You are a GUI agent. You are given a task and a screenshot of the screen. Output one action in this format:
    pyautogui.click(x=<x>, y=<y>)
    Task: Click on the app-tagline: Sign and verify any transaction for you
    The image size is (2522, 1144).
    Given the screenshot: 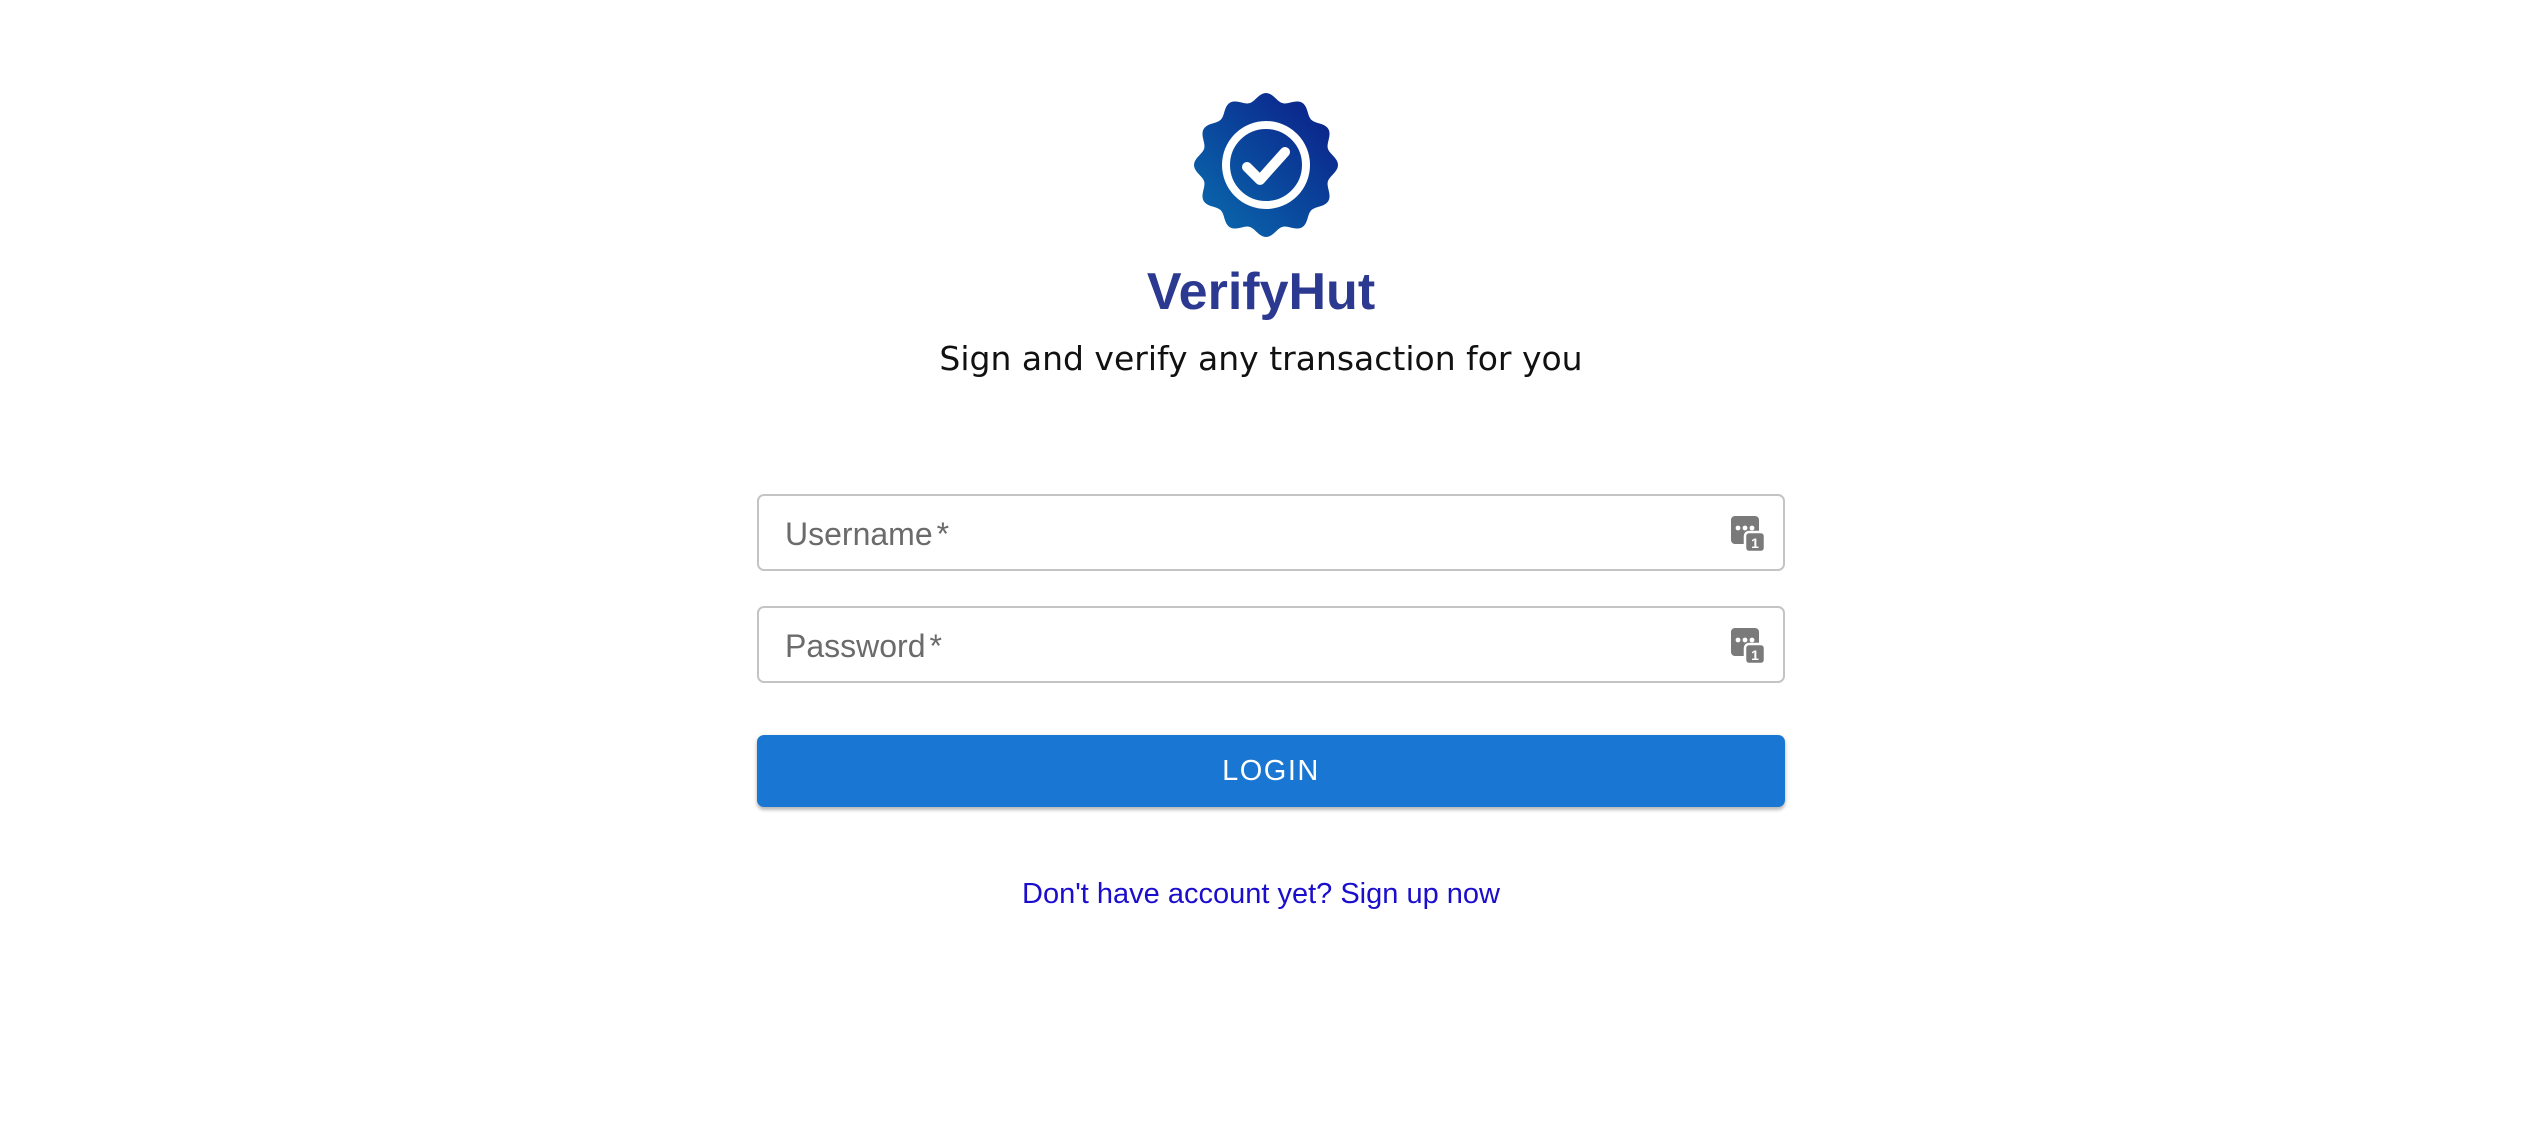 What is the action you would take?
    pyautogui.click(x=1261, y=358)
    